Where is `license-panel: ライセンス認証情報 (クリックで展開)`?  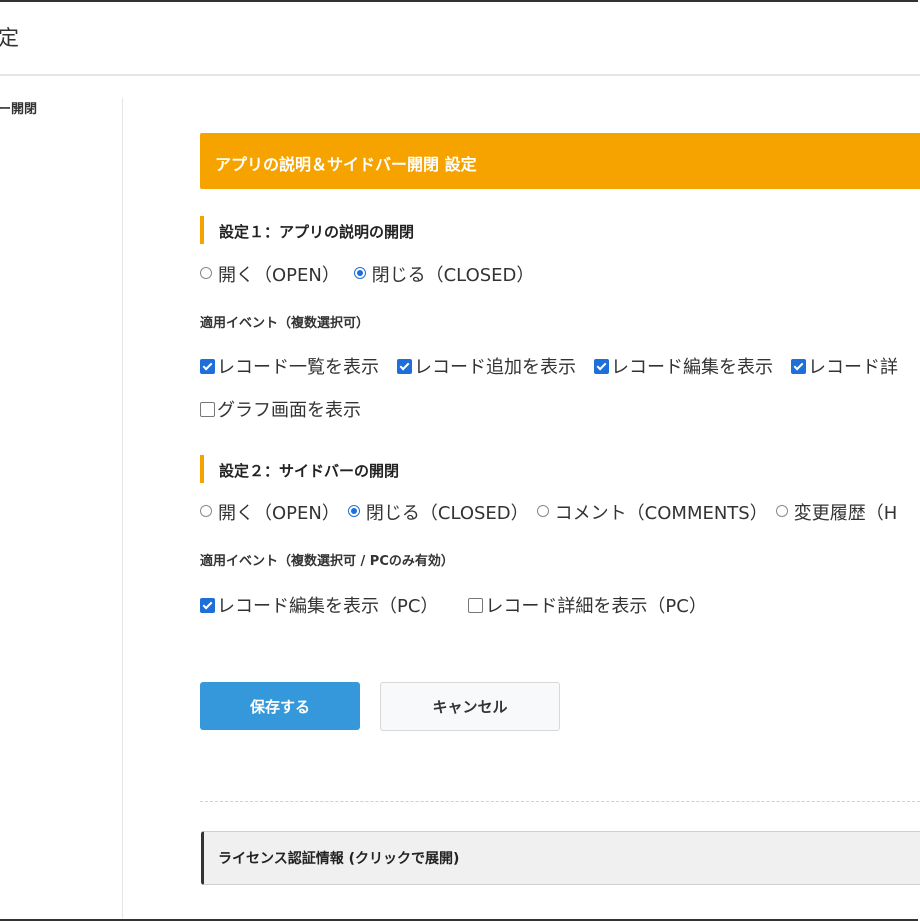 license-panel: ライセンス認証情報 (クリックで展開) is located at coordinates (560, 858).